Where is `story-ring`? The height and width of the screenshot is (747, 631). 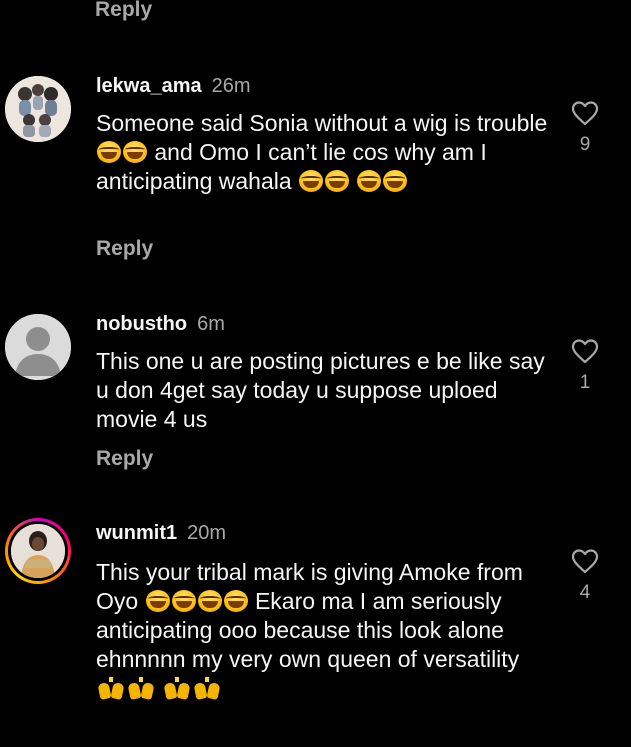 story-ring is located at coordinates (38, 551).